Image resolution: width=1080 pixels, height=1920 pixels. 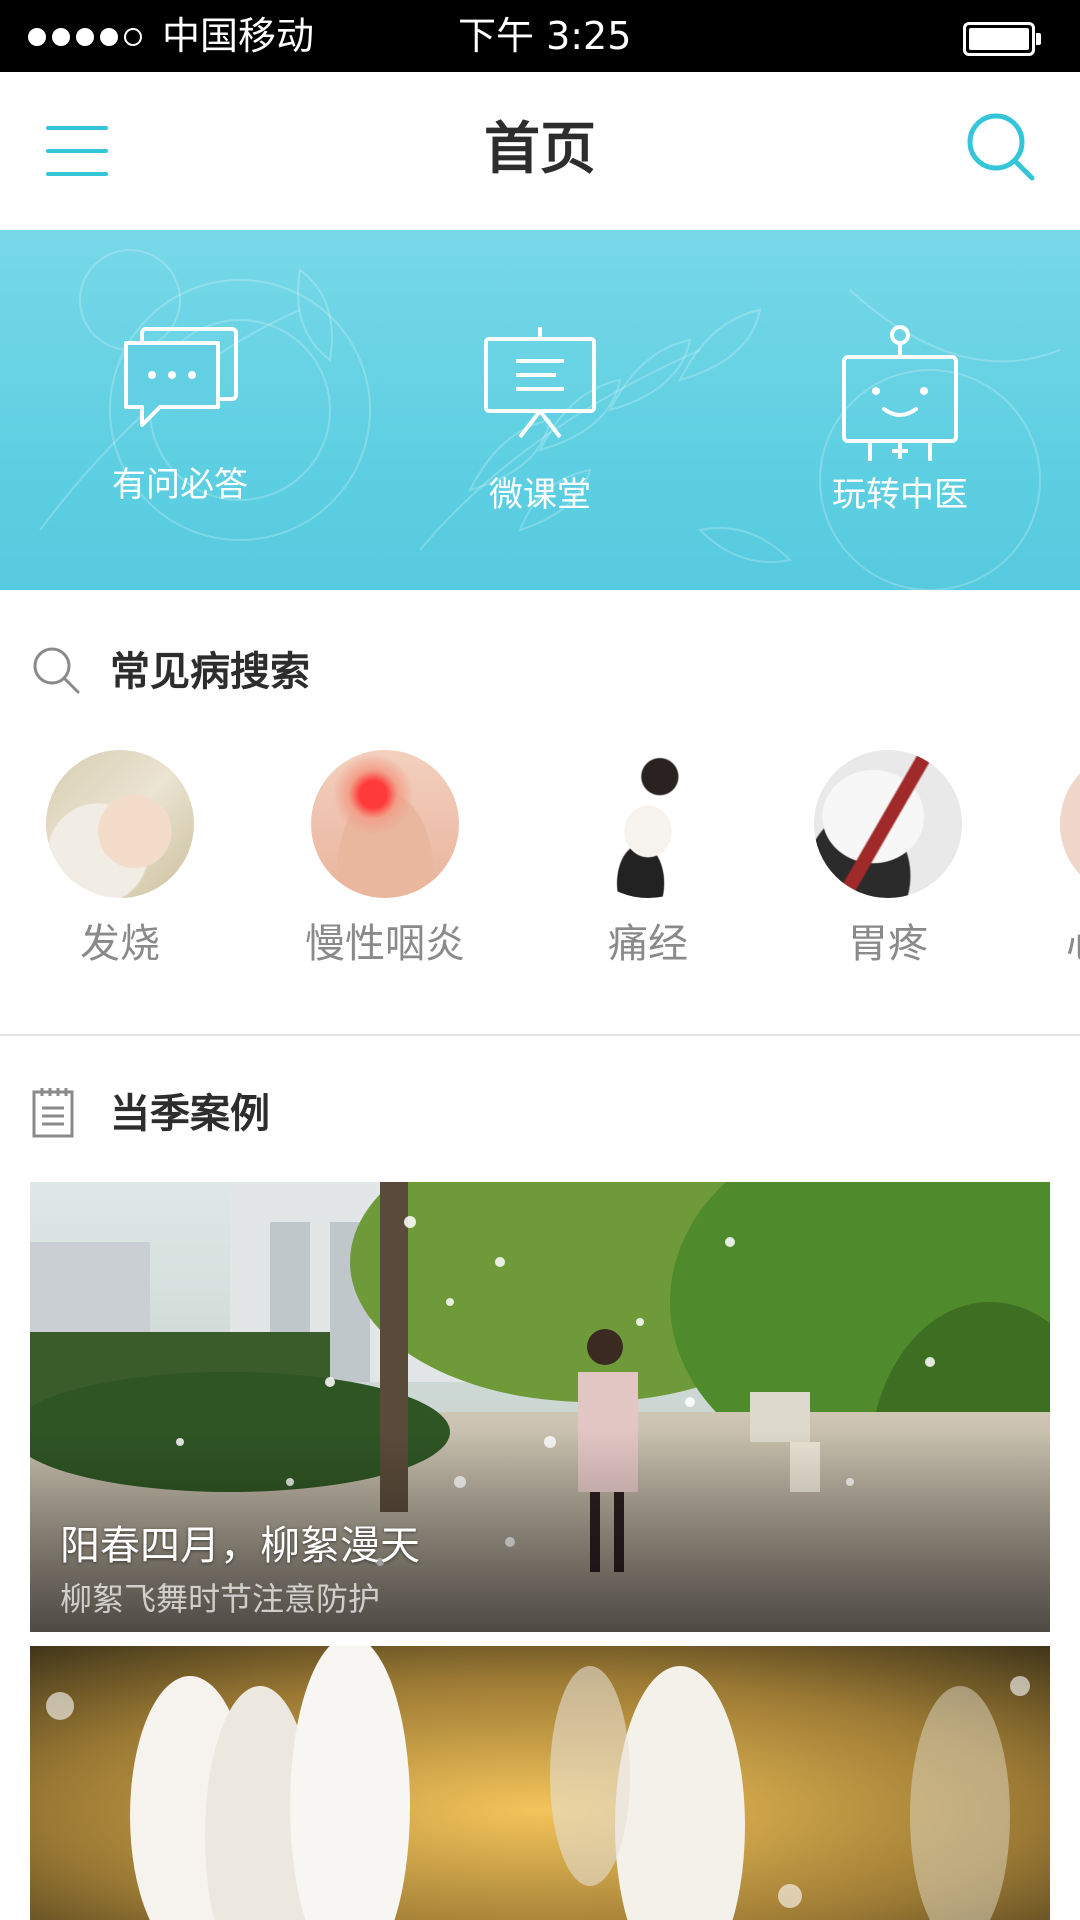 What do you see at coordinates (900, 393) in the screenshot?
I see `robot-icon` at bounding box center [900, 393].